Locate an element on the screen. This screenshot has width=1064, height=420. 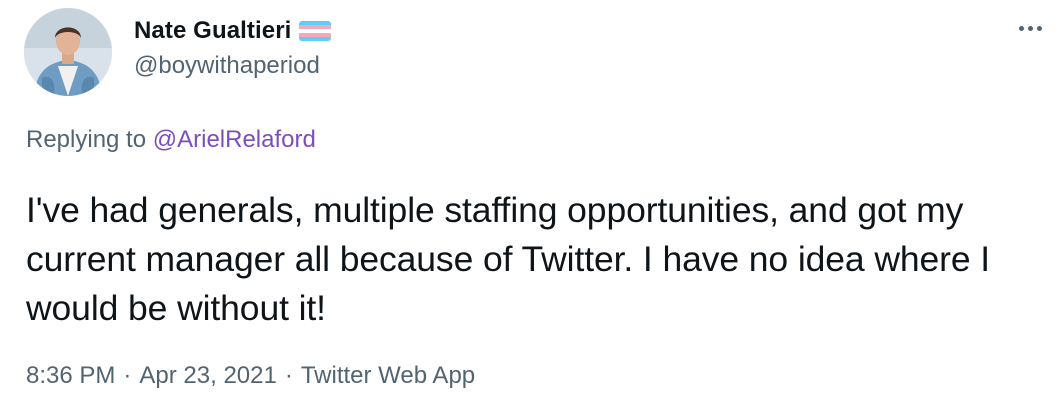
tweet-metadata: 8:36 PM · Apr 23, 2021 · Twitter Web App is located at coordinates (250, 376).